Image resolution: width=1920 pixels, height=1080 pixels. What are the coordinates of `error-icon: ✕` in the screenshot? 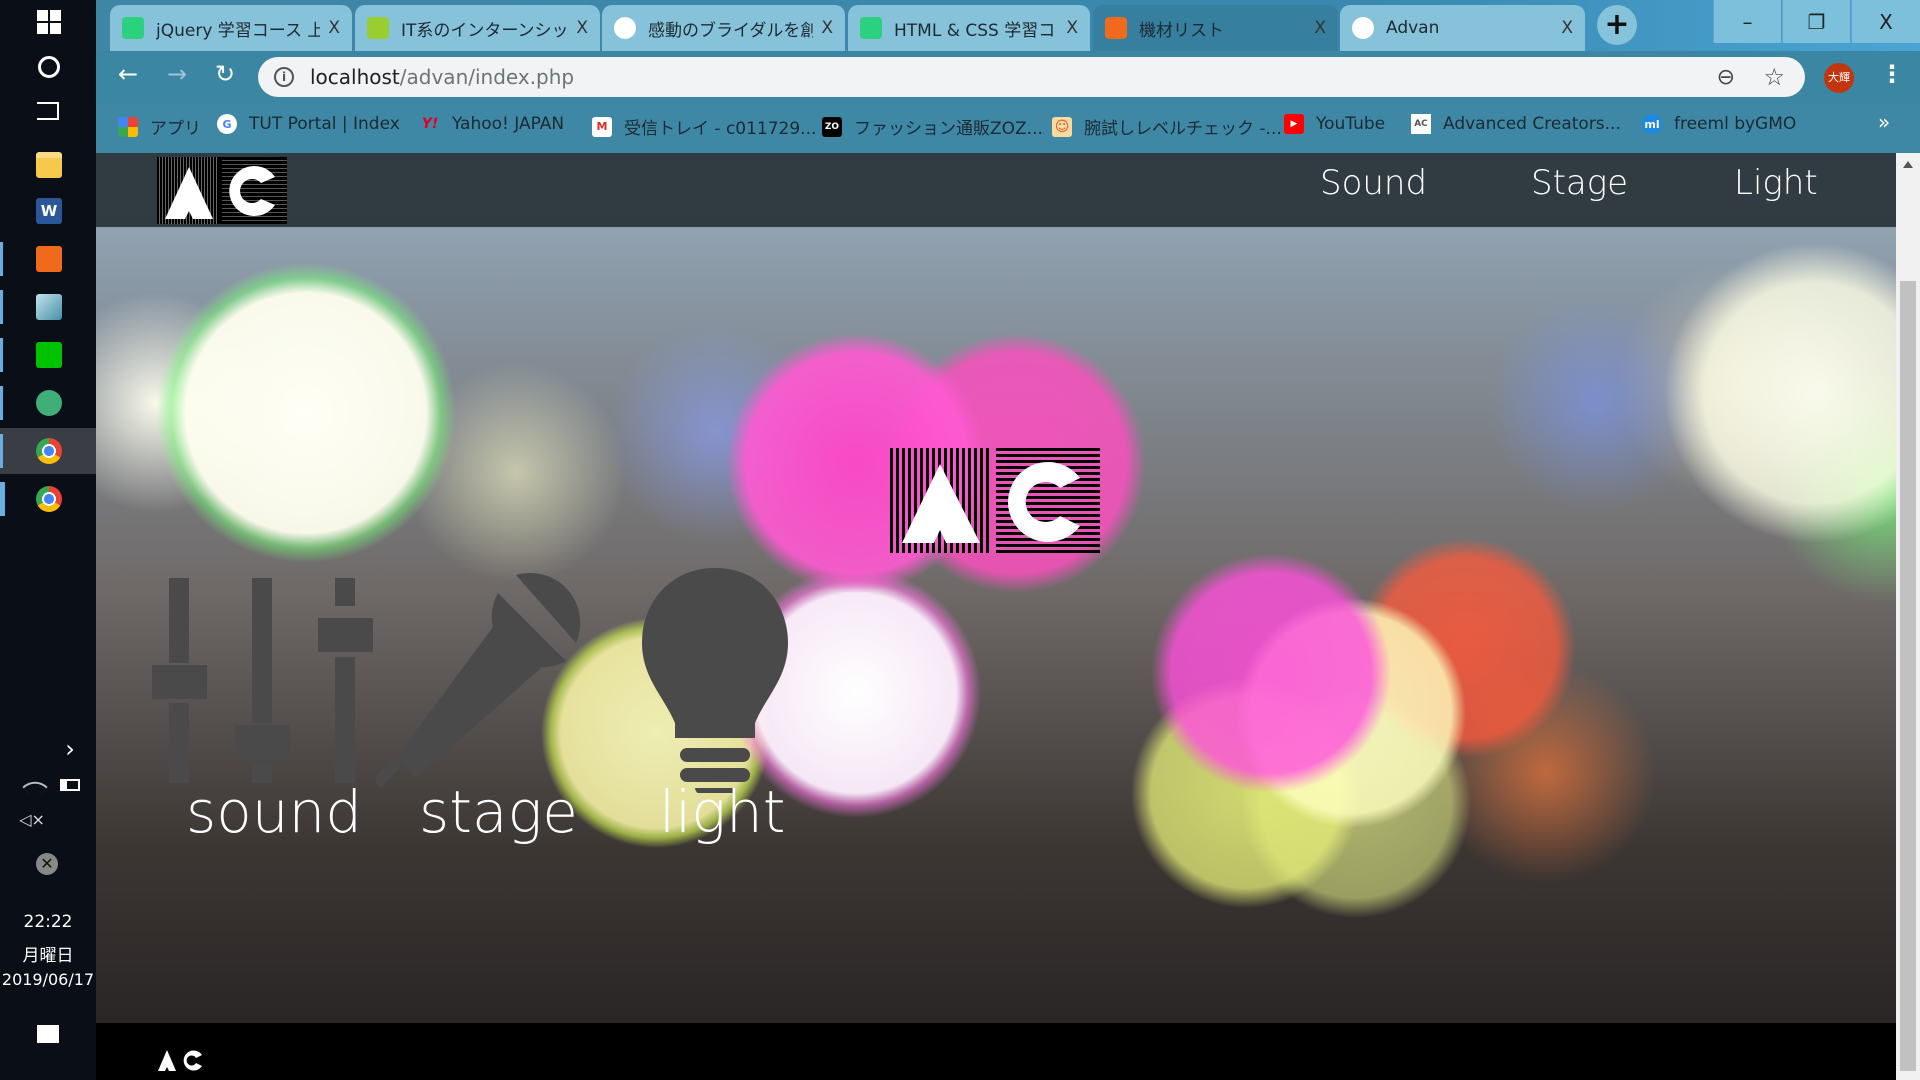 It's located at (47, 864).